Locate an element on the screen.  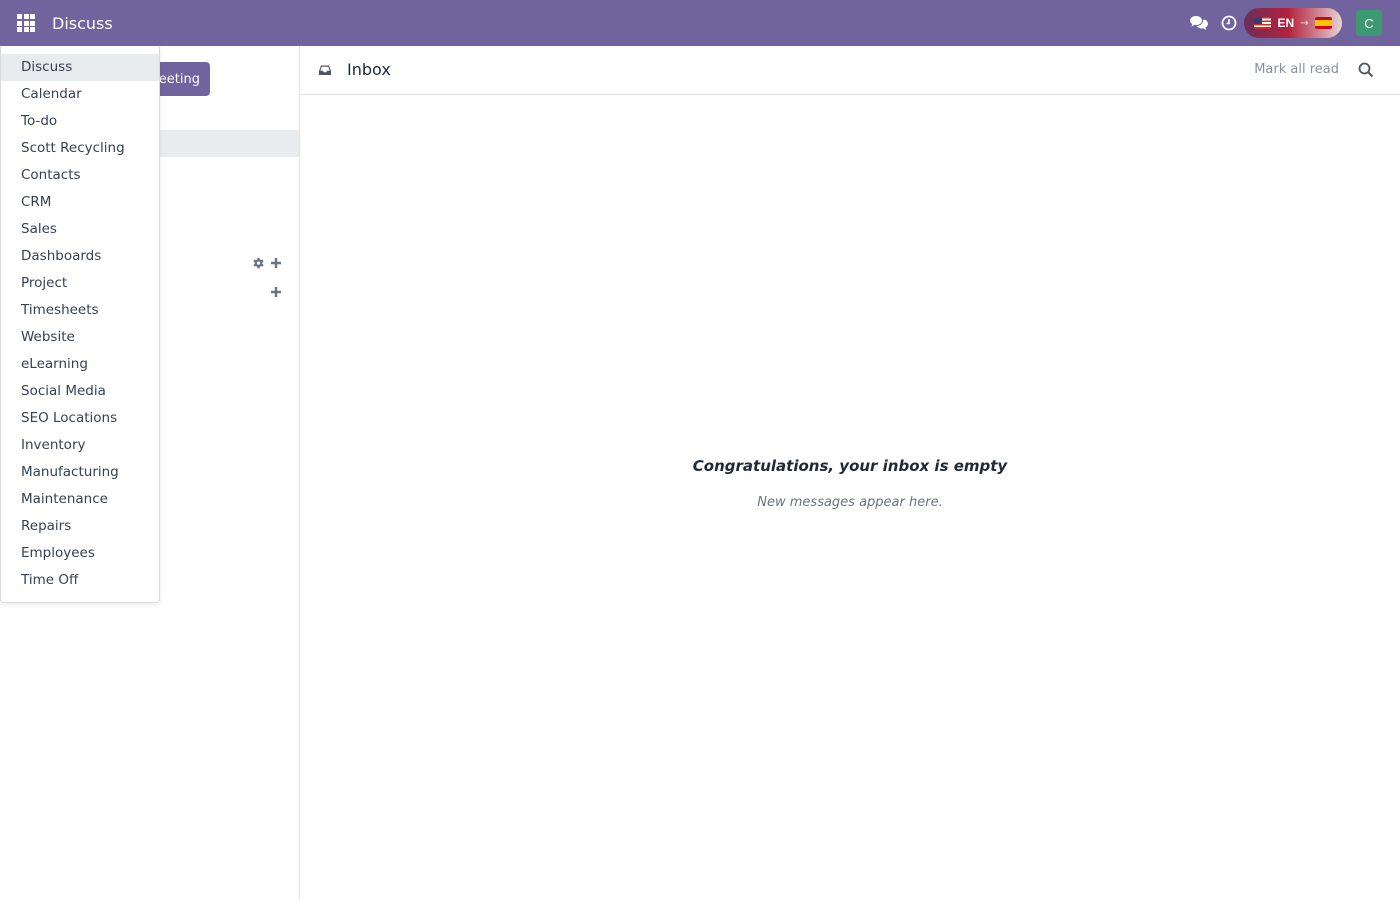
apps-menu-toggle is located at coordinates (26, 23).